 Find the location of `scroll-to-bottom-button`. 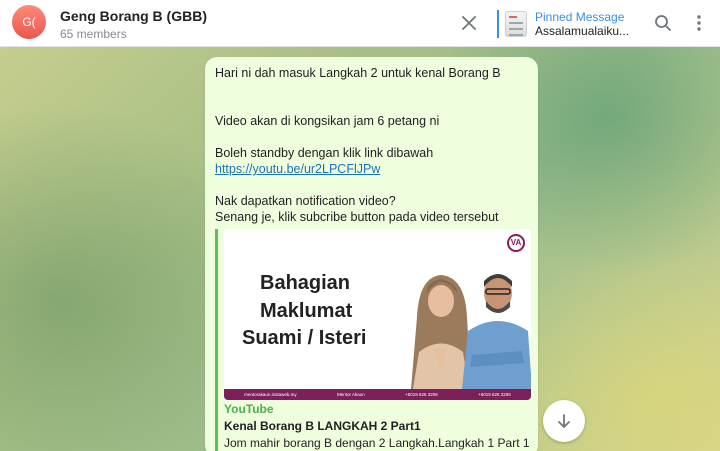

scroll-to-bottom-button is located at coordinates (564, 421).